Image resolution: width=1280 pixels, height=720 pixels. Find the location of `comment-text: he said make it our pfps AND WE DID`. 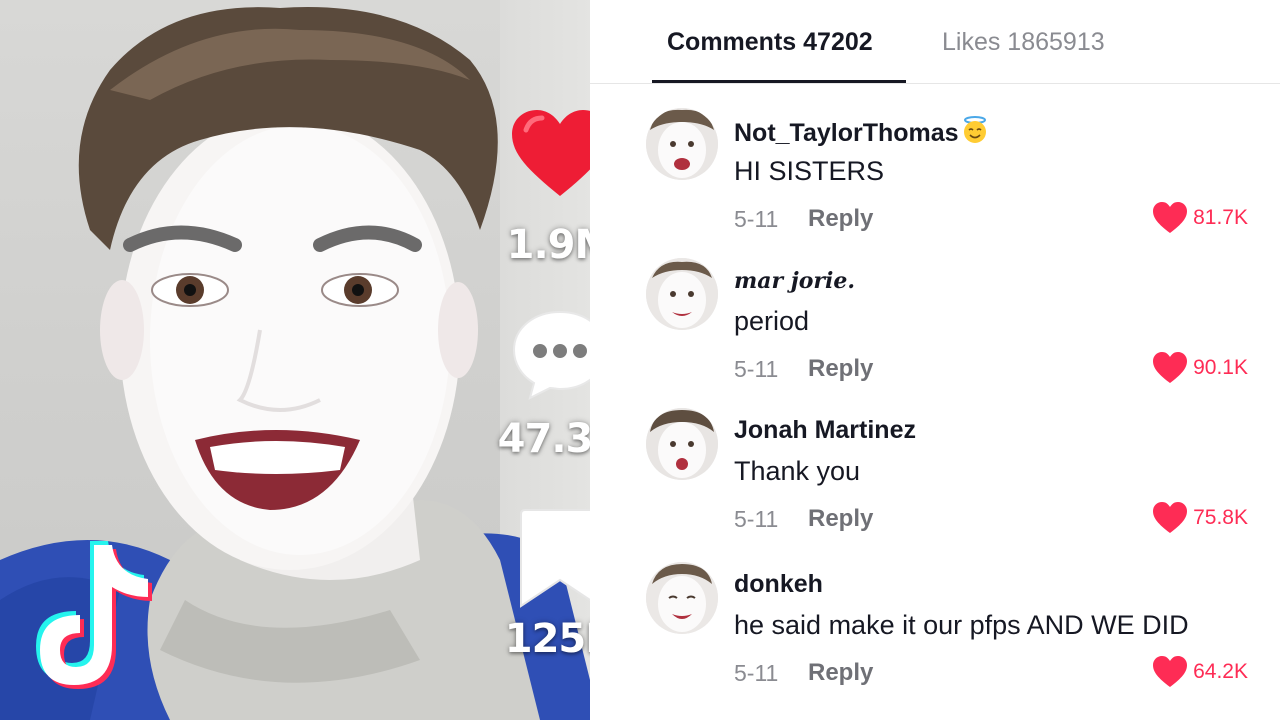

comment-text: he said make it our pfps AND WE DID is located at coordinates (961, 625).